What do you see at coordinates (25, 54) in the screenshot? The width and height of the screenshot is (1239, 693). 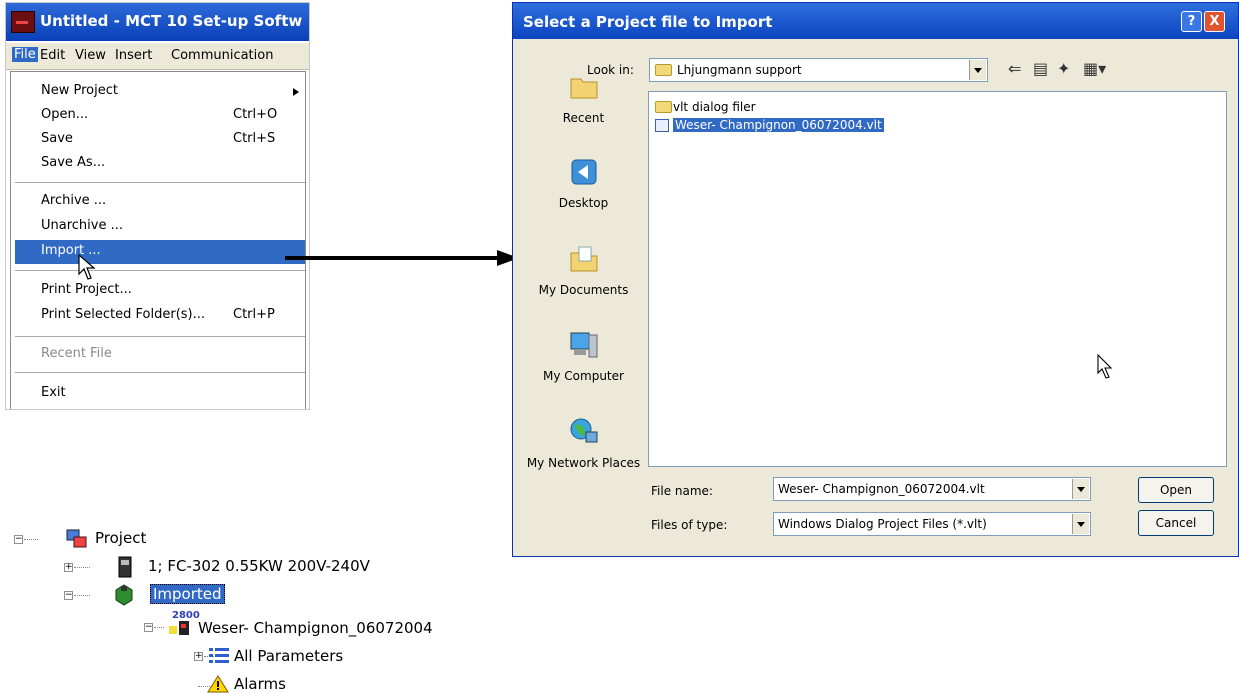 I see `menu-file: File` at bounding box center [25, 54].